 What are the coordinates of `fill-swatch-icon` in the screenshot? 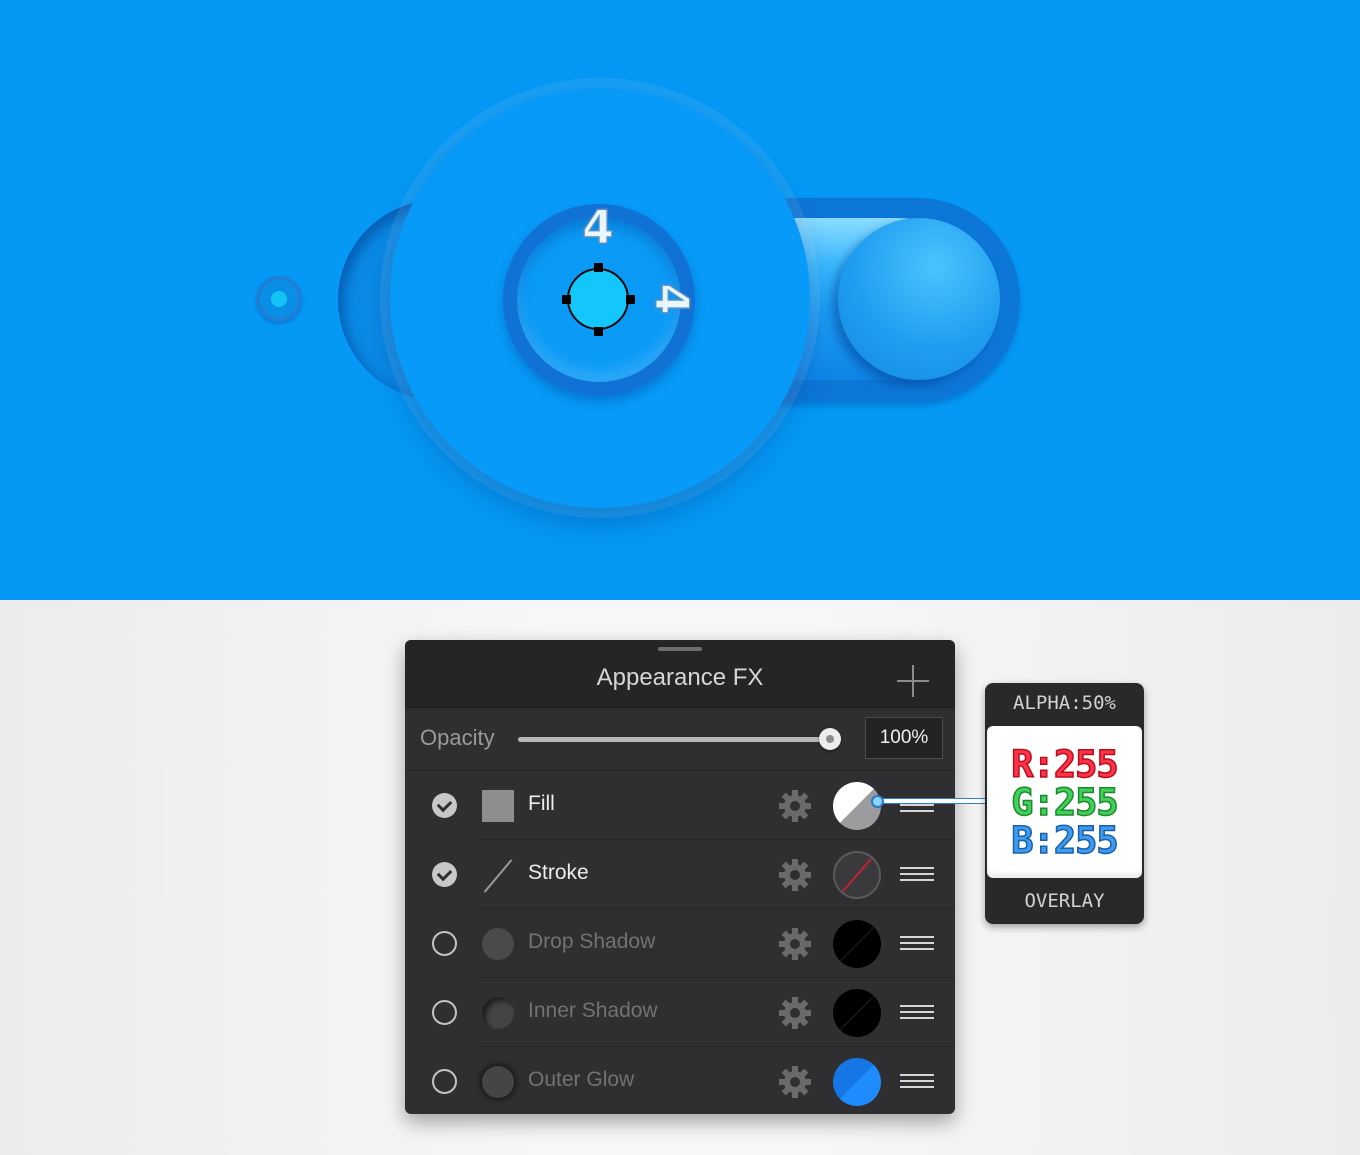 It's located at (498, 806).